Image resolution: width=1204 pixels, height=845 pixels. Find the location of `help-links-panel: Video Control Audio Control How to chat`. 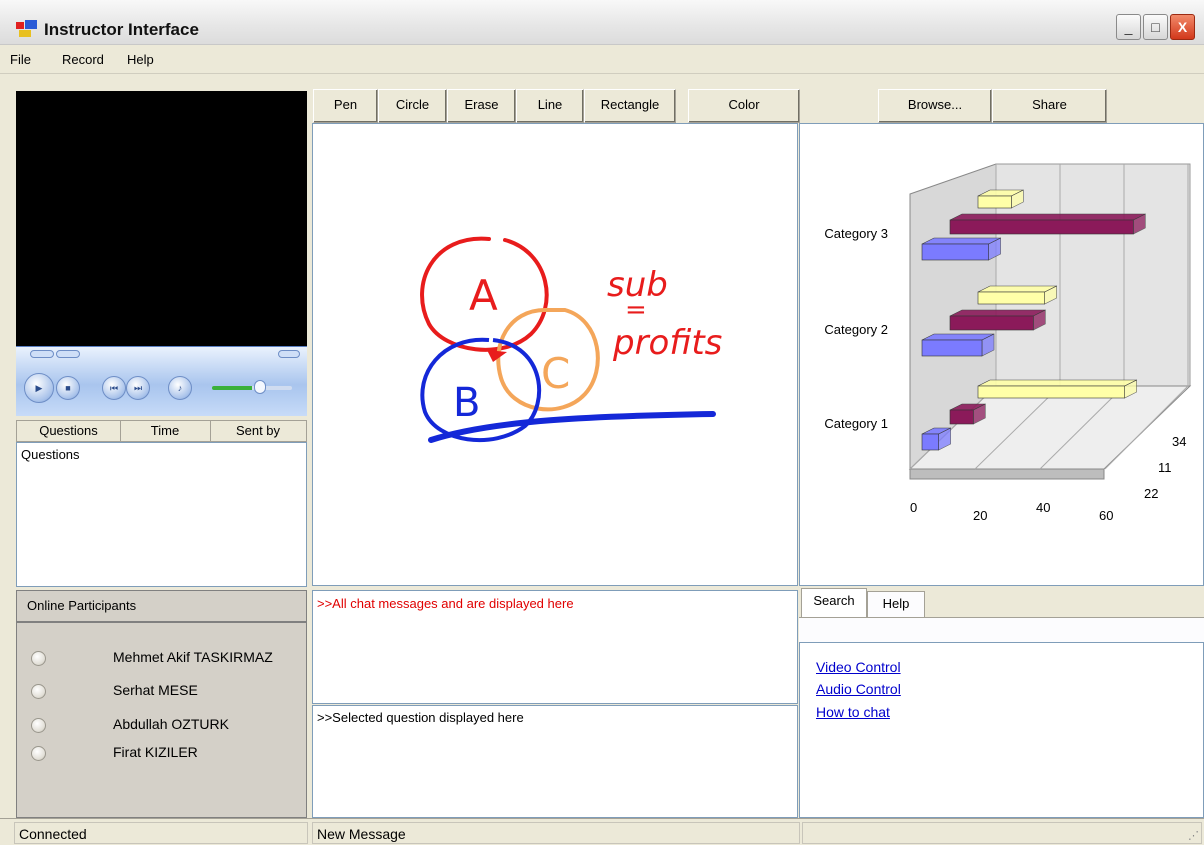

help-links-panel: Video Control Audio Control How to chat is located at coordinates (1001, 730).